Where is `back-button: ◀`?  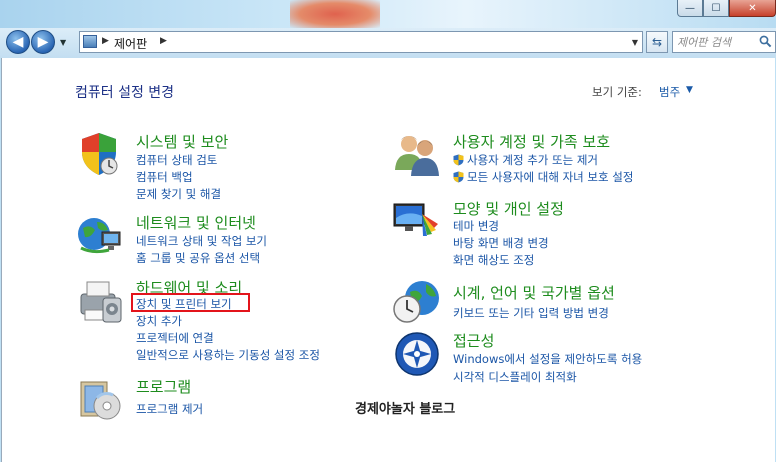
back-button: ◀ is located at coordinates (18, 42).